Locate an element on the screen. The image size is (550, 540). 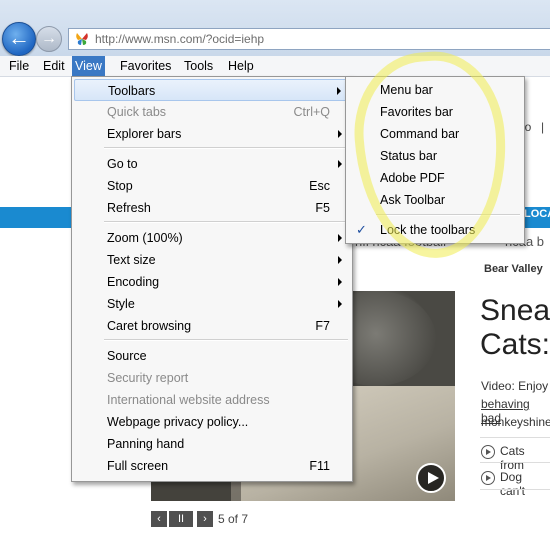
view-menu-item-label: Go to is located at coordinates (122, 164).